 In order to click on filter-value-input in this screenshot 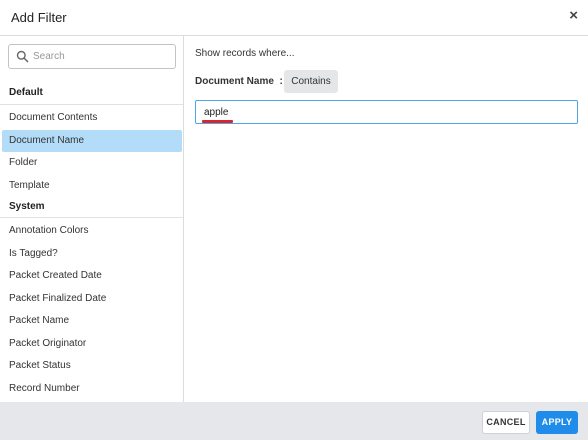, I will do `click(384, 112)`.